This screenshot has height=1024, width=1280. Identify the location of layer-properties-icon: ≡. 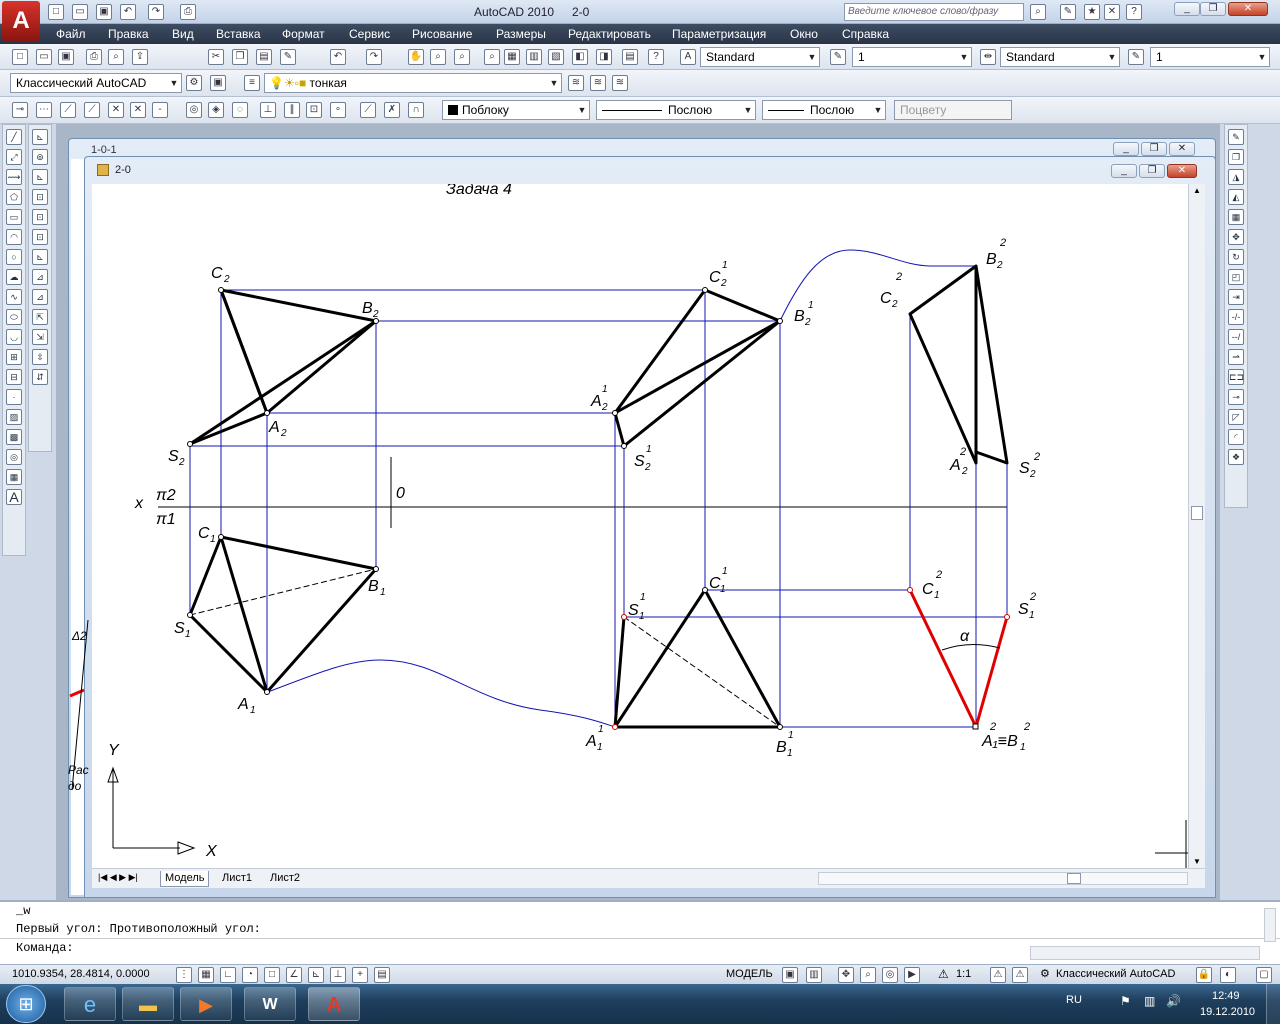
(252, 83).